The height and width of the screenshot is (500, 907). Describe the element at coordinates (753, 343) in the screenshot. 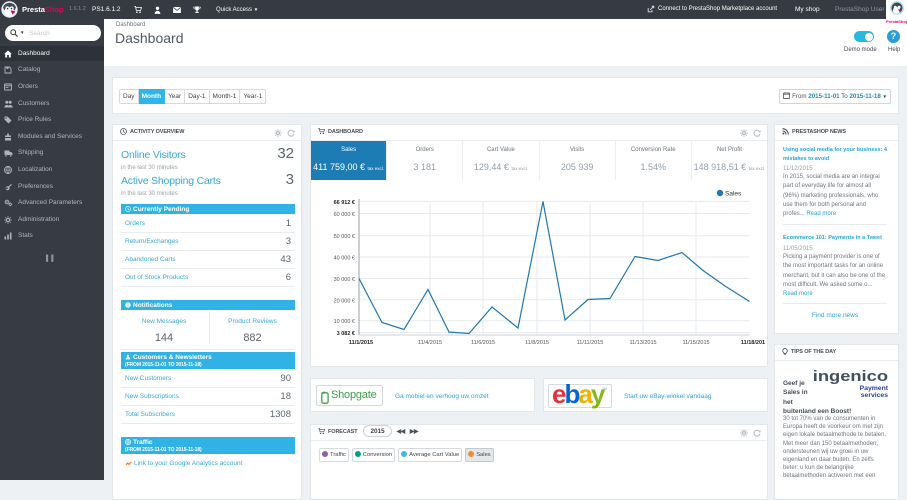

I see `svg-text: 11/18/201` at that location.